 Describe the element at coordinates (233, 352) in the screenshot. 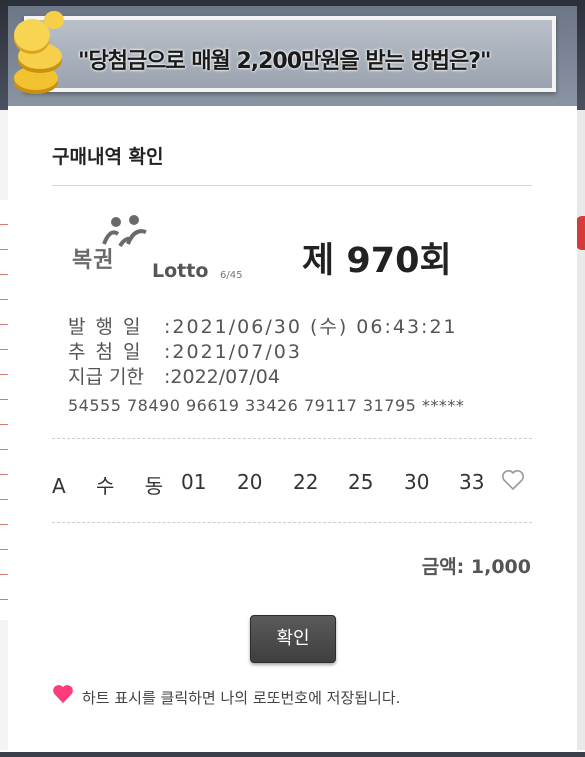

I see `draw-date-value: :2021/07/03` at that location.